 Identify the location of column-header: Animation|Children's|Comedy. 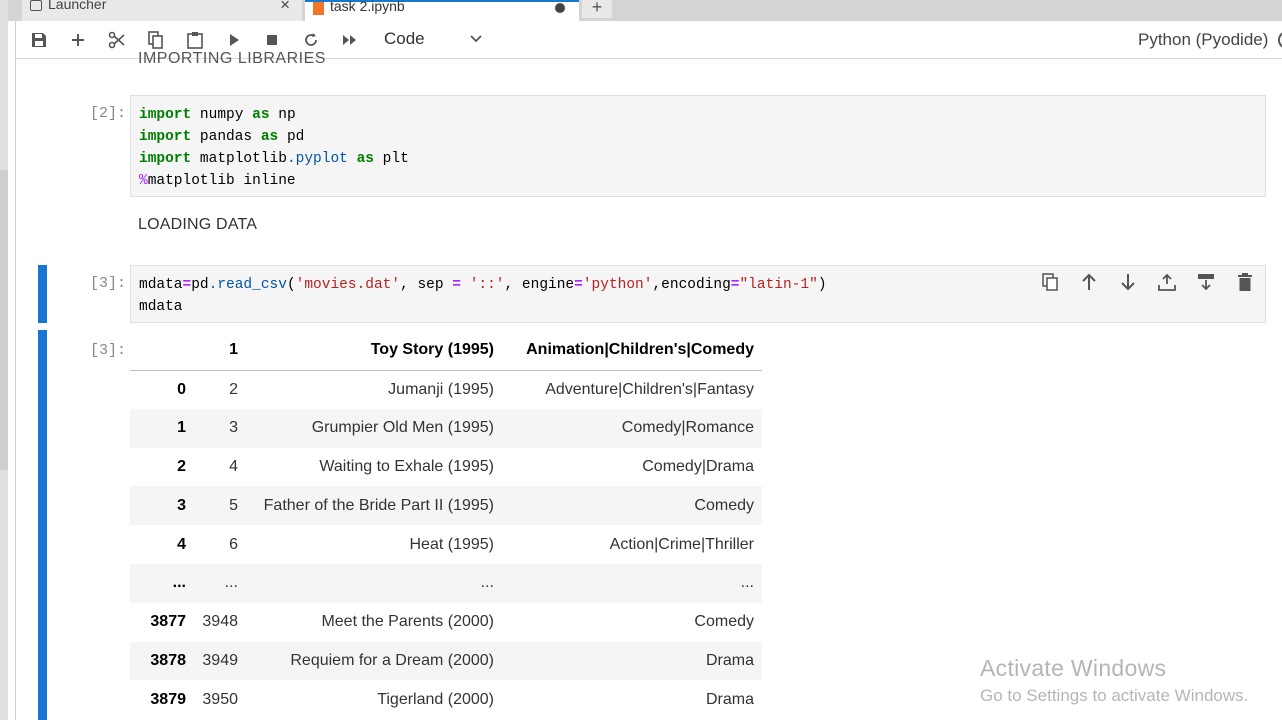
(632, 350).